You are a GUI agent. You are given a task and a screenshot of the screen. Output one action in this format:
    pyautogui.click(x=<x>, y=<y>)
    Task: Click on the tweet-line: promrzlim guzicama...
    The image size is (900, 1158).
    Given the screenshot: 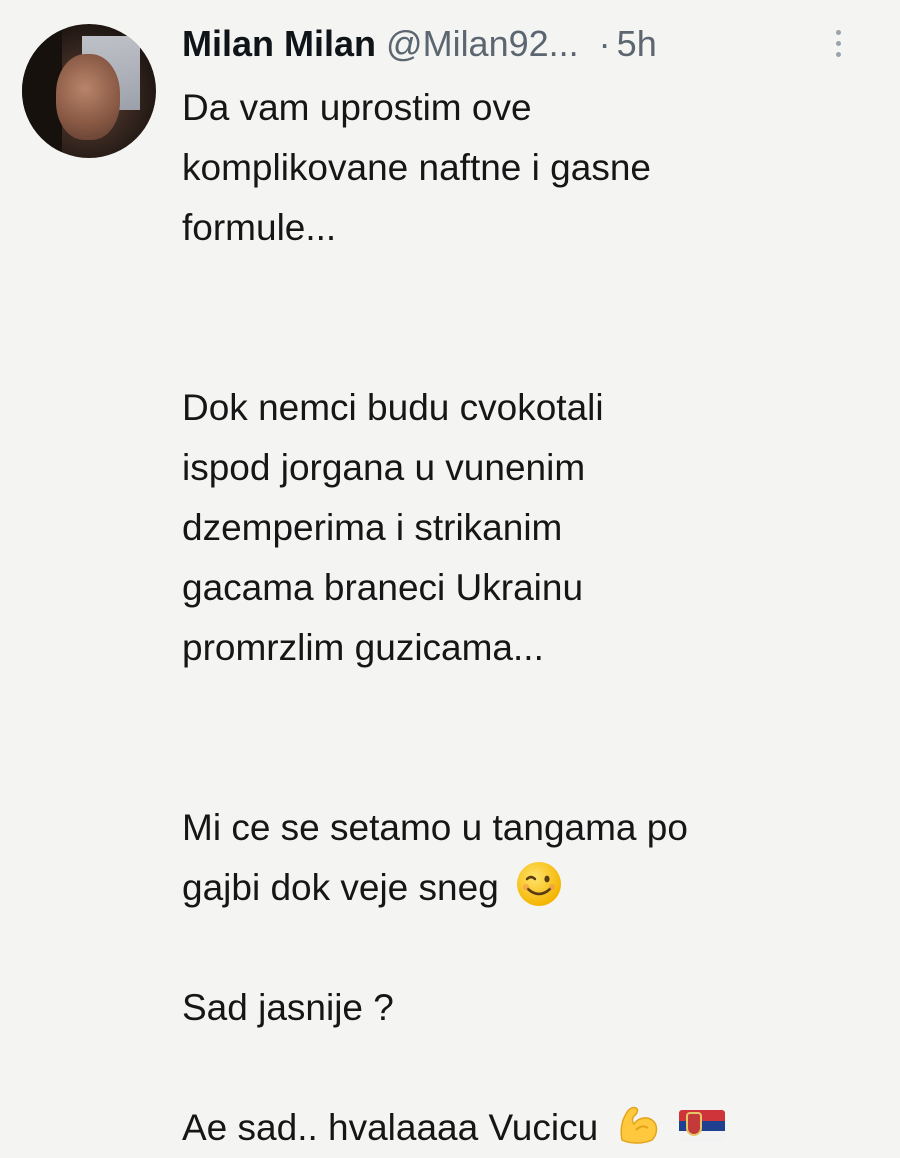 What is the action you would take?
    pyautogui.click(x=363, y=647)
    